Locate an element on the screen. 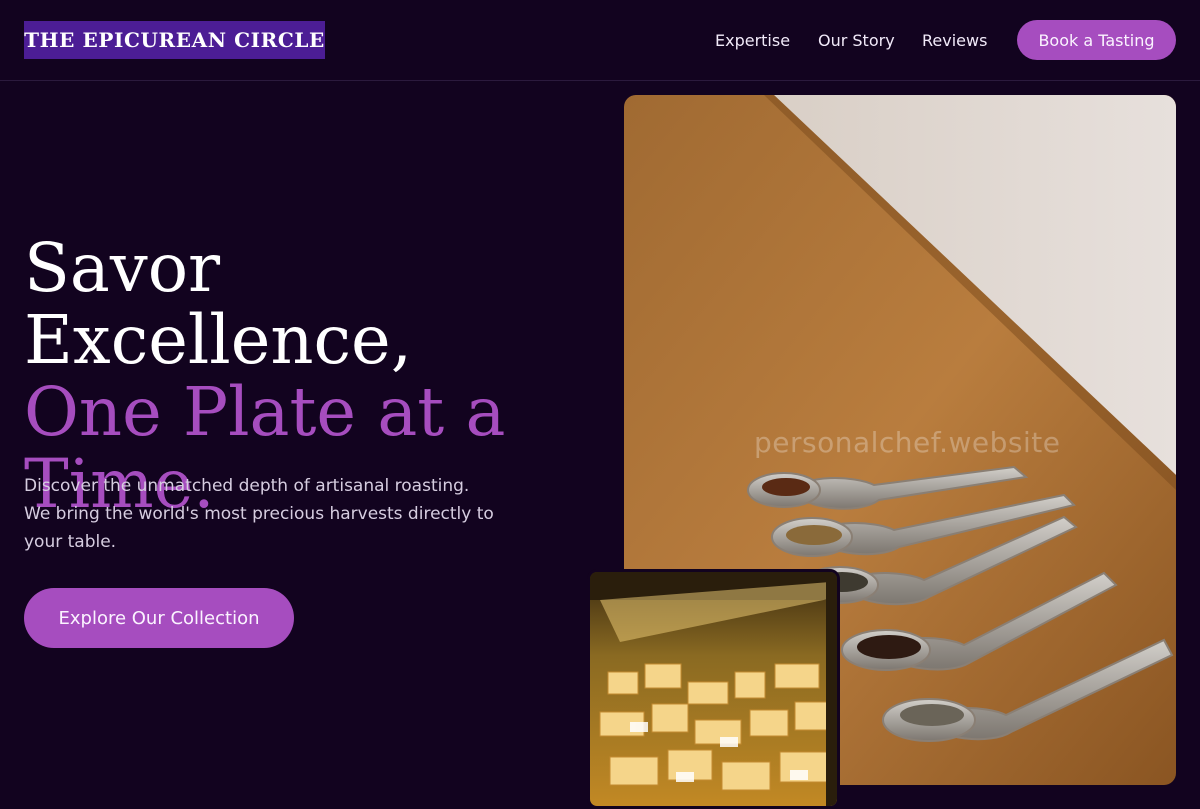  explore-collection-button: Explore Our Collection is located at coordinates (159, 618).